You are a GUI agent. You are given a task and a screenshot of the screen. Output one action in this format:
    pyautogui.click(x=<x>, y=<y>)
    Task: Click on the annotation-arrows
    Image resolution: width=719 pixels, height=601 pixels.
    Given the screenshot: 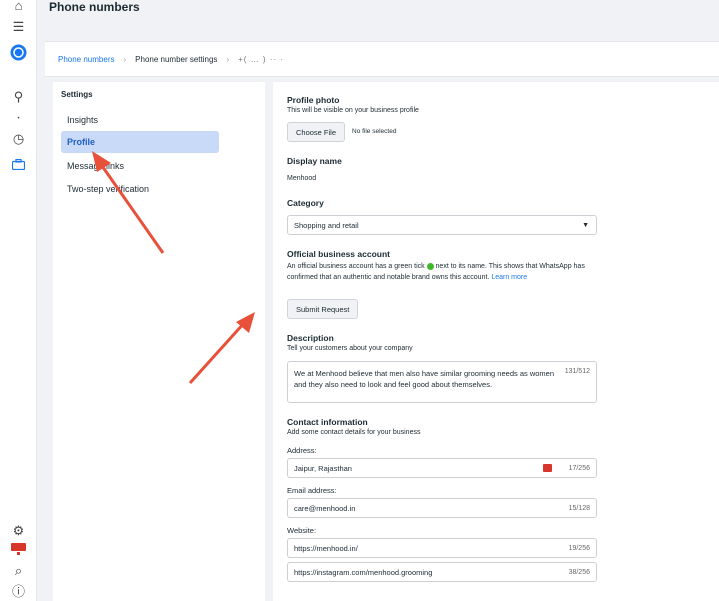 What is the action you would take?
    pyautogui.click(x=173, y=268)
    